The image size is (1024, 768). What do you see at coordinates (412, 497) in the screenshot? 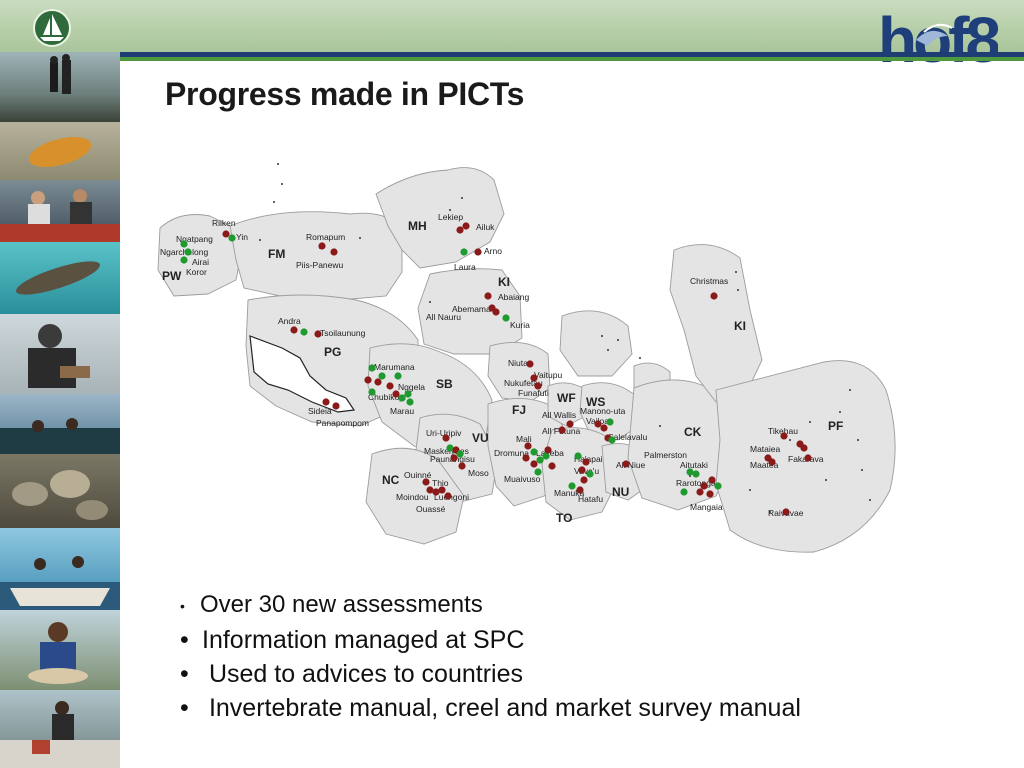
I see `site-label: Moindou` at bounding box center [412, 497].